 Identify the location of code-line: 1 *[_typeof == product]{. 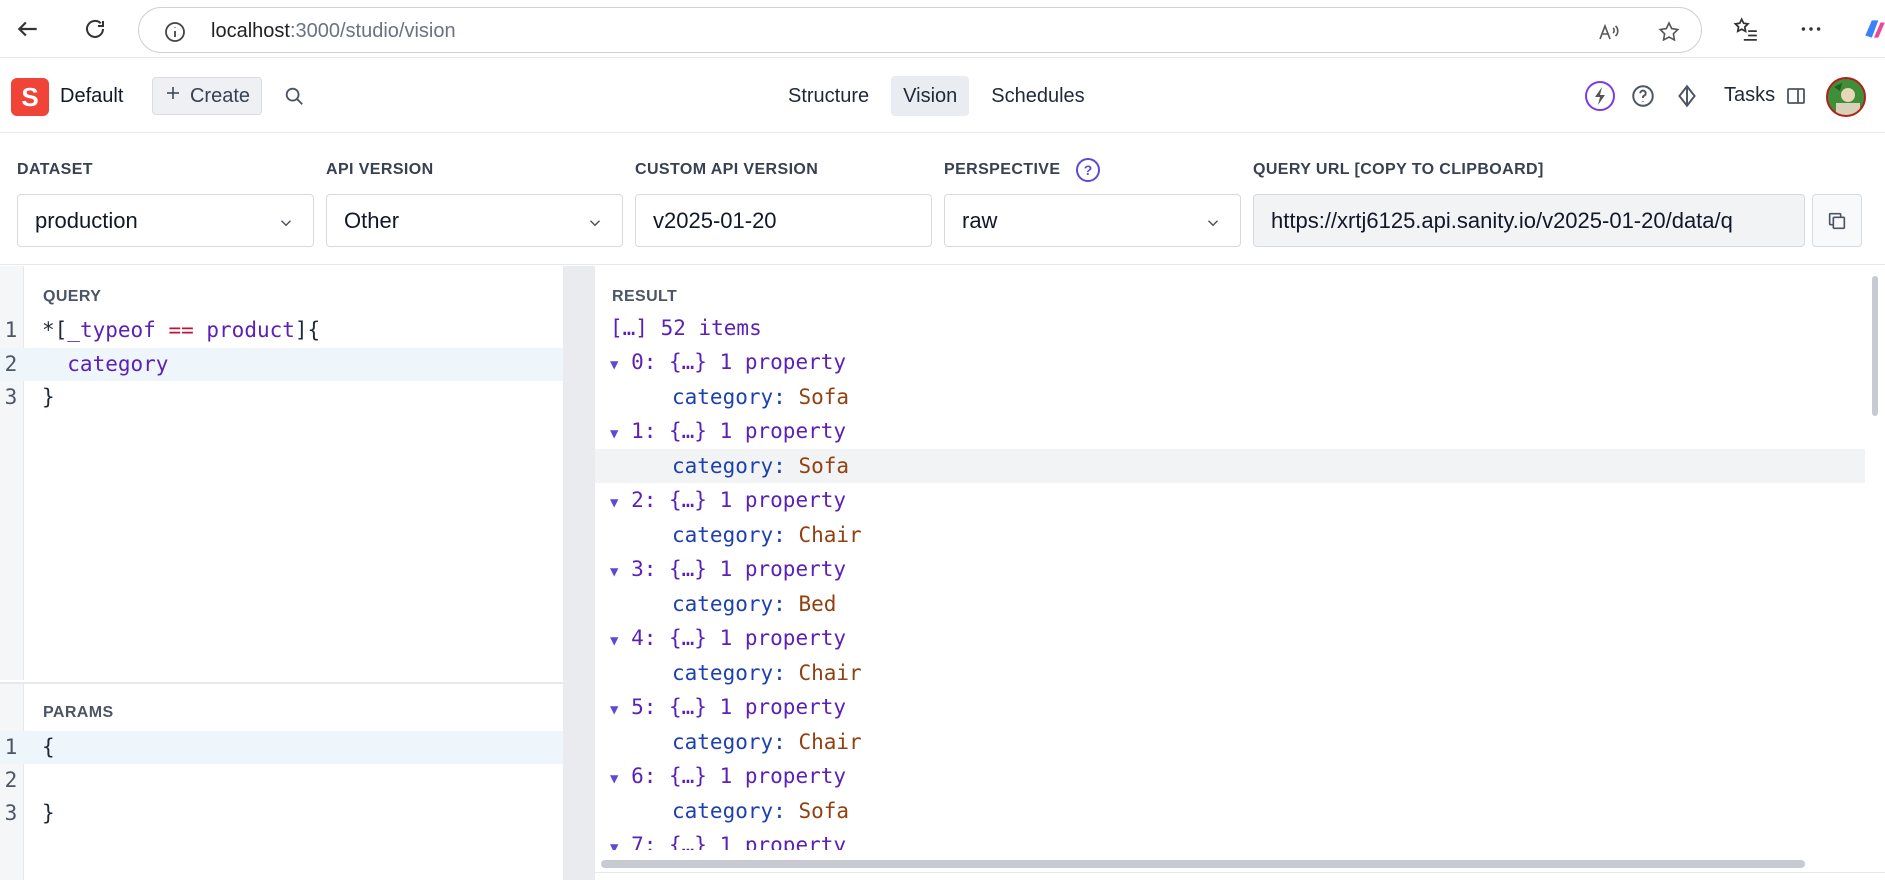
(281, 330).